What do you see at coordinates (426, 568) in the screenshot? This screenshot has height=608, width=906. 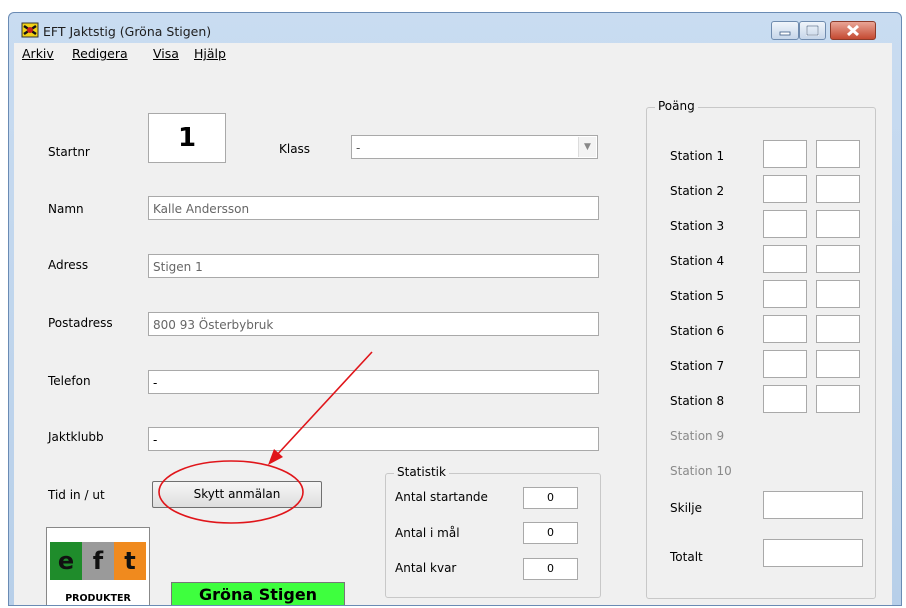 I see `antal-kvar-label: Antal kvar` at bounding box center [426, 568].